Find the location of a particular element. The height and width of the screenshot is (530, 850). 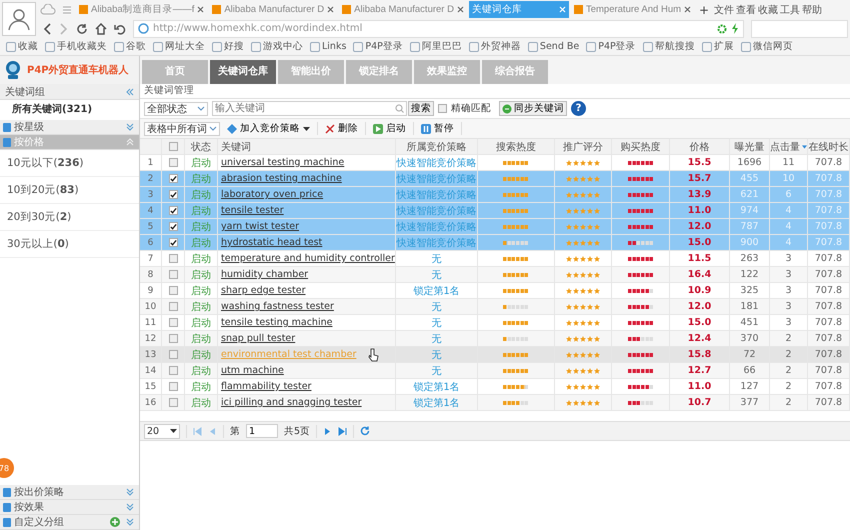

bookmark-item: 游戏中心 is located at coordinates (277, 46).